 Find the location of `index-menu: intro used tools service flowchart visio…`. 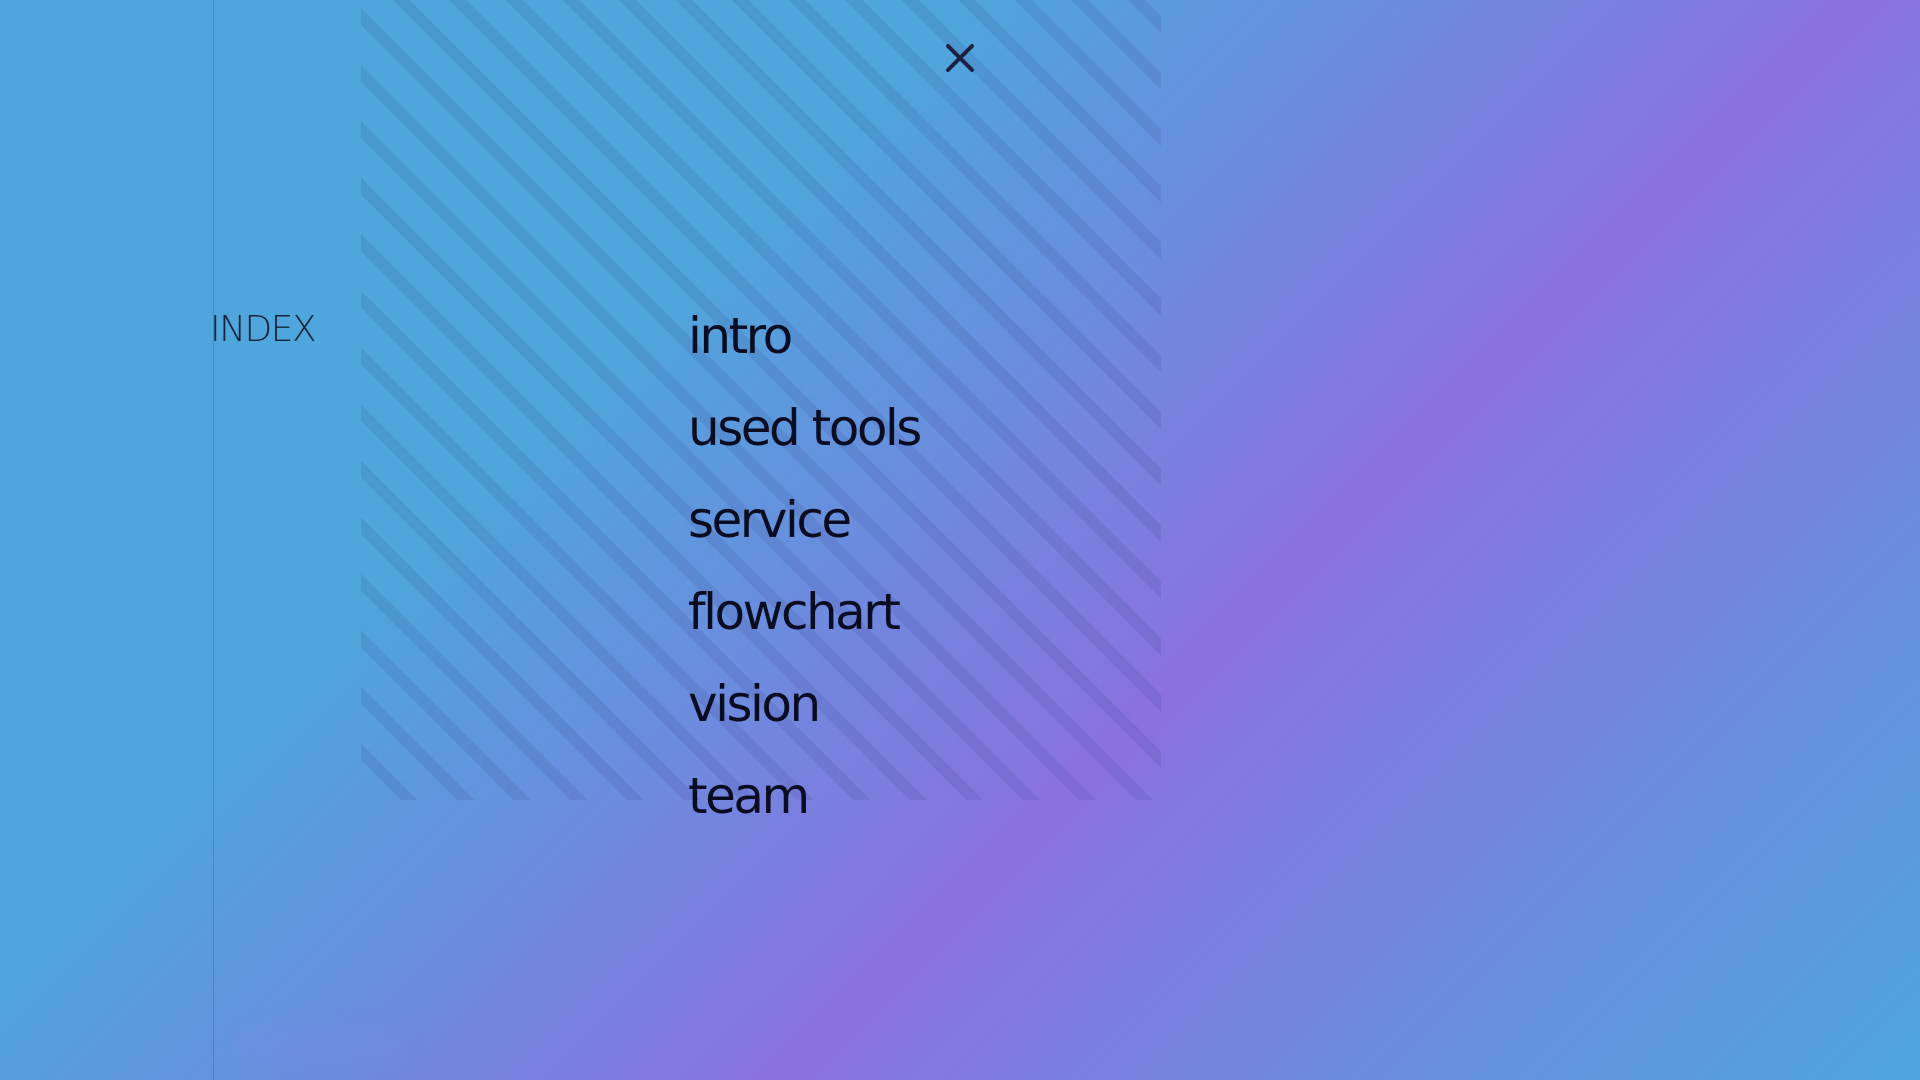

index-menu: intro used tools service flowchart visio… is located at coordinates (805, 580).